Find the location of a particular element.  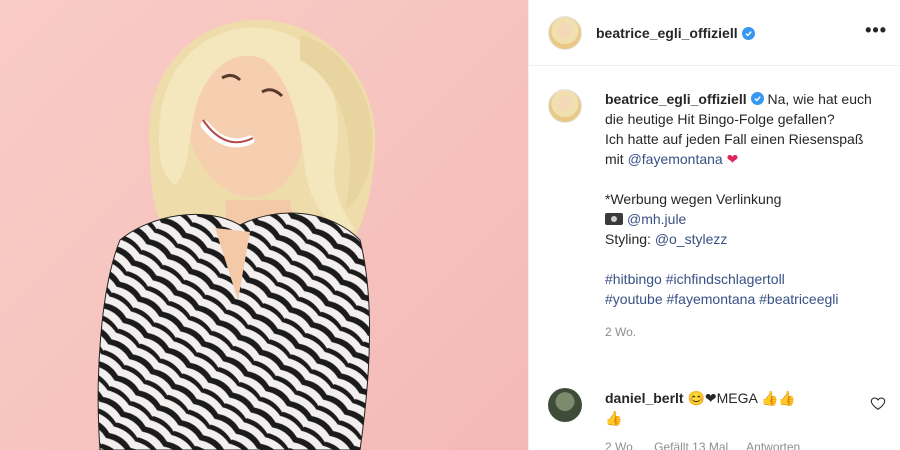

comment-item: daniel_berlt 😊❤MEGA 👍👍 👍 is located at coordinates (723, 408).